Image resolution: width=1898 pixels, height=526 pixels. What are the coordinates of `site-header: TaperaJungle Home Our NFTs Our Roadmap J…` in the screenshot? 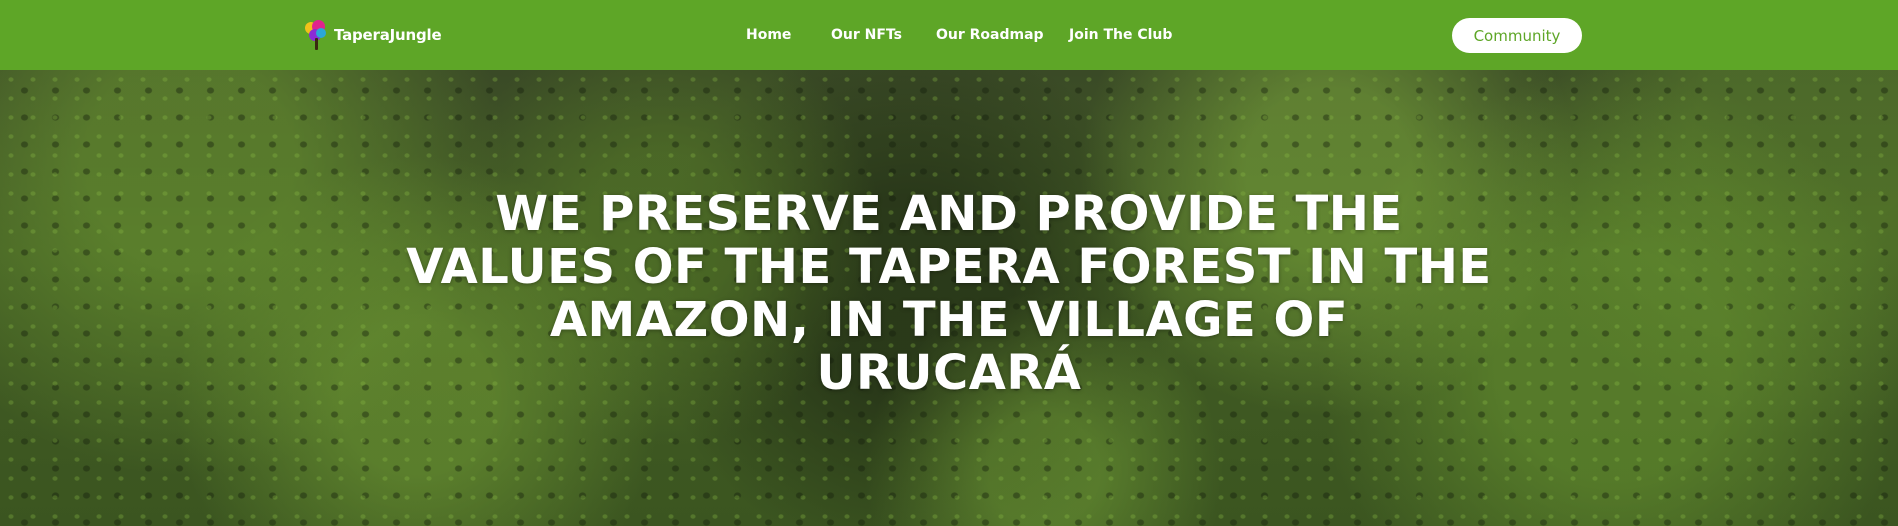 It's located at (949, 35).